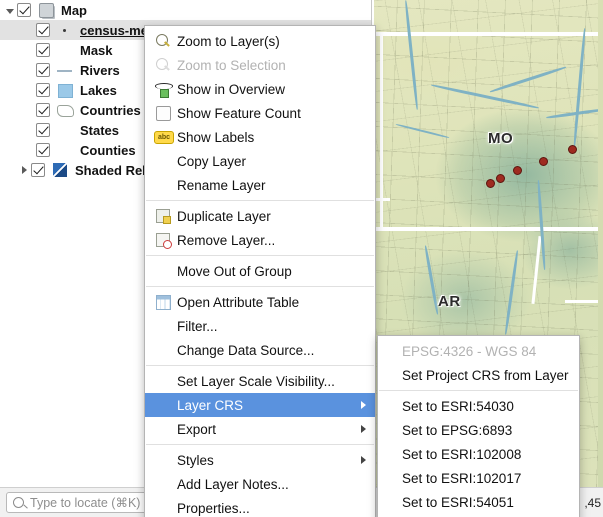 The image size is (603, 517). Describe the element at coordinates (478, 454) in the screenshot. I see `submenu-item-set-to-esri-102008: Set to ESRI:102008` at that location.